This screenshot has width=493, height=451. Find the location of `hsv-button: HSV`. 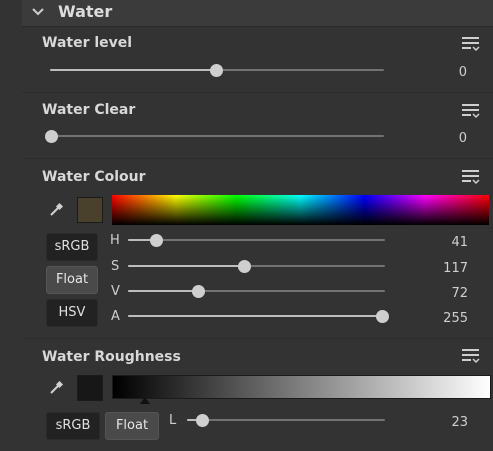

hsv-button: HSV is located at coordinates (72, 313).